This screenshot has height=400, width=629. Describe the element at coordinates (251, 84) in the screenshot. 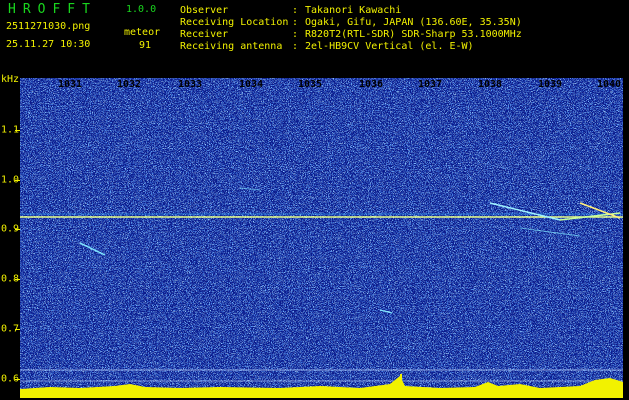

I see `x-tick-label: 1034` at that location.